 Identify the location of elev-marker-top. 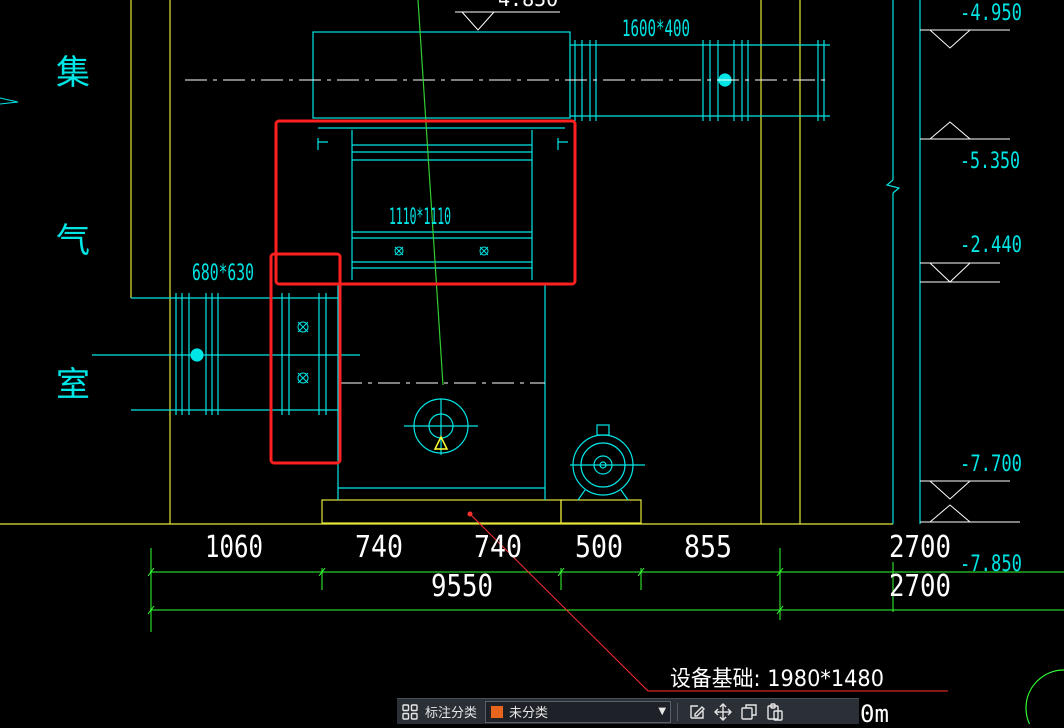
(507, 21).